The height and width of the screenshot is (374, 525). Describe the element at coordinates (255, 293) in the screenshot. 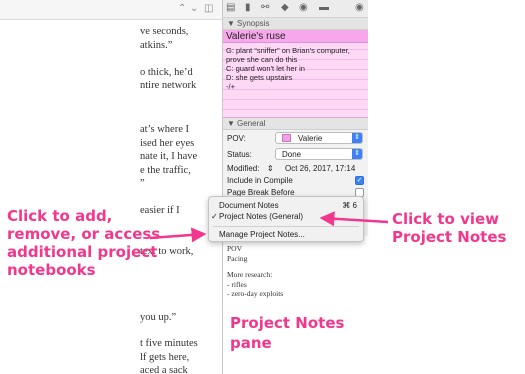

I see `note-line: - zero-day exploits` at that location.